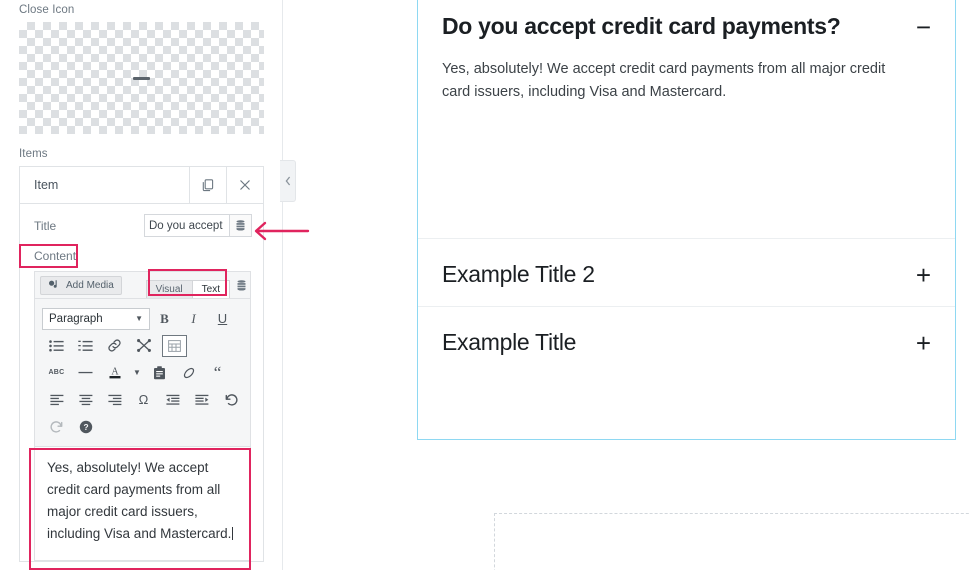 The width and height of the screenshot is (969, 570). What do you see at coordinates (518, 274) in the screenshot?
I see `accordion-title-1: Example Title 2` at bounding box center [518, 274].